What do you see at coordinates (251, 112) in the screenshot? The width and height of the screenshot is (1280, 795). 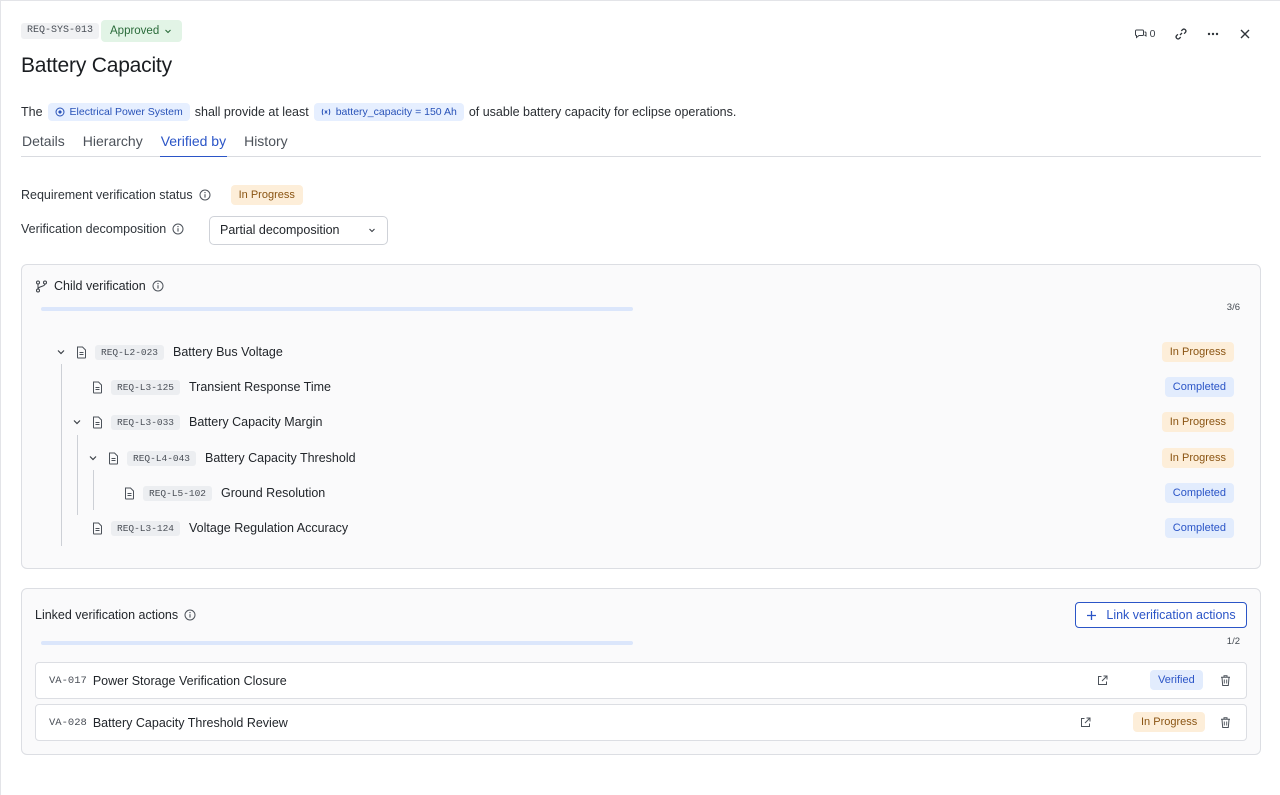 I see `statement-middle: shall provide at least` at bounding box center [251, 112].